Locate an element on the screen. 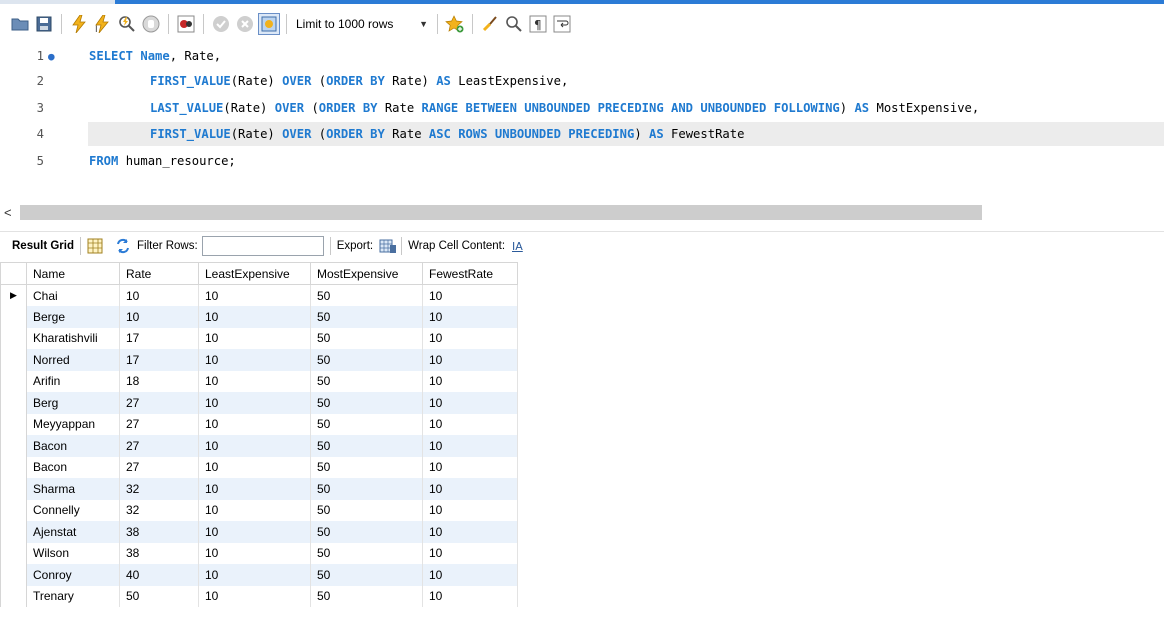 The width and height of the screenshot is (1164, 622). grid-cell: Ajenstat is located at coordinates (73, 532).